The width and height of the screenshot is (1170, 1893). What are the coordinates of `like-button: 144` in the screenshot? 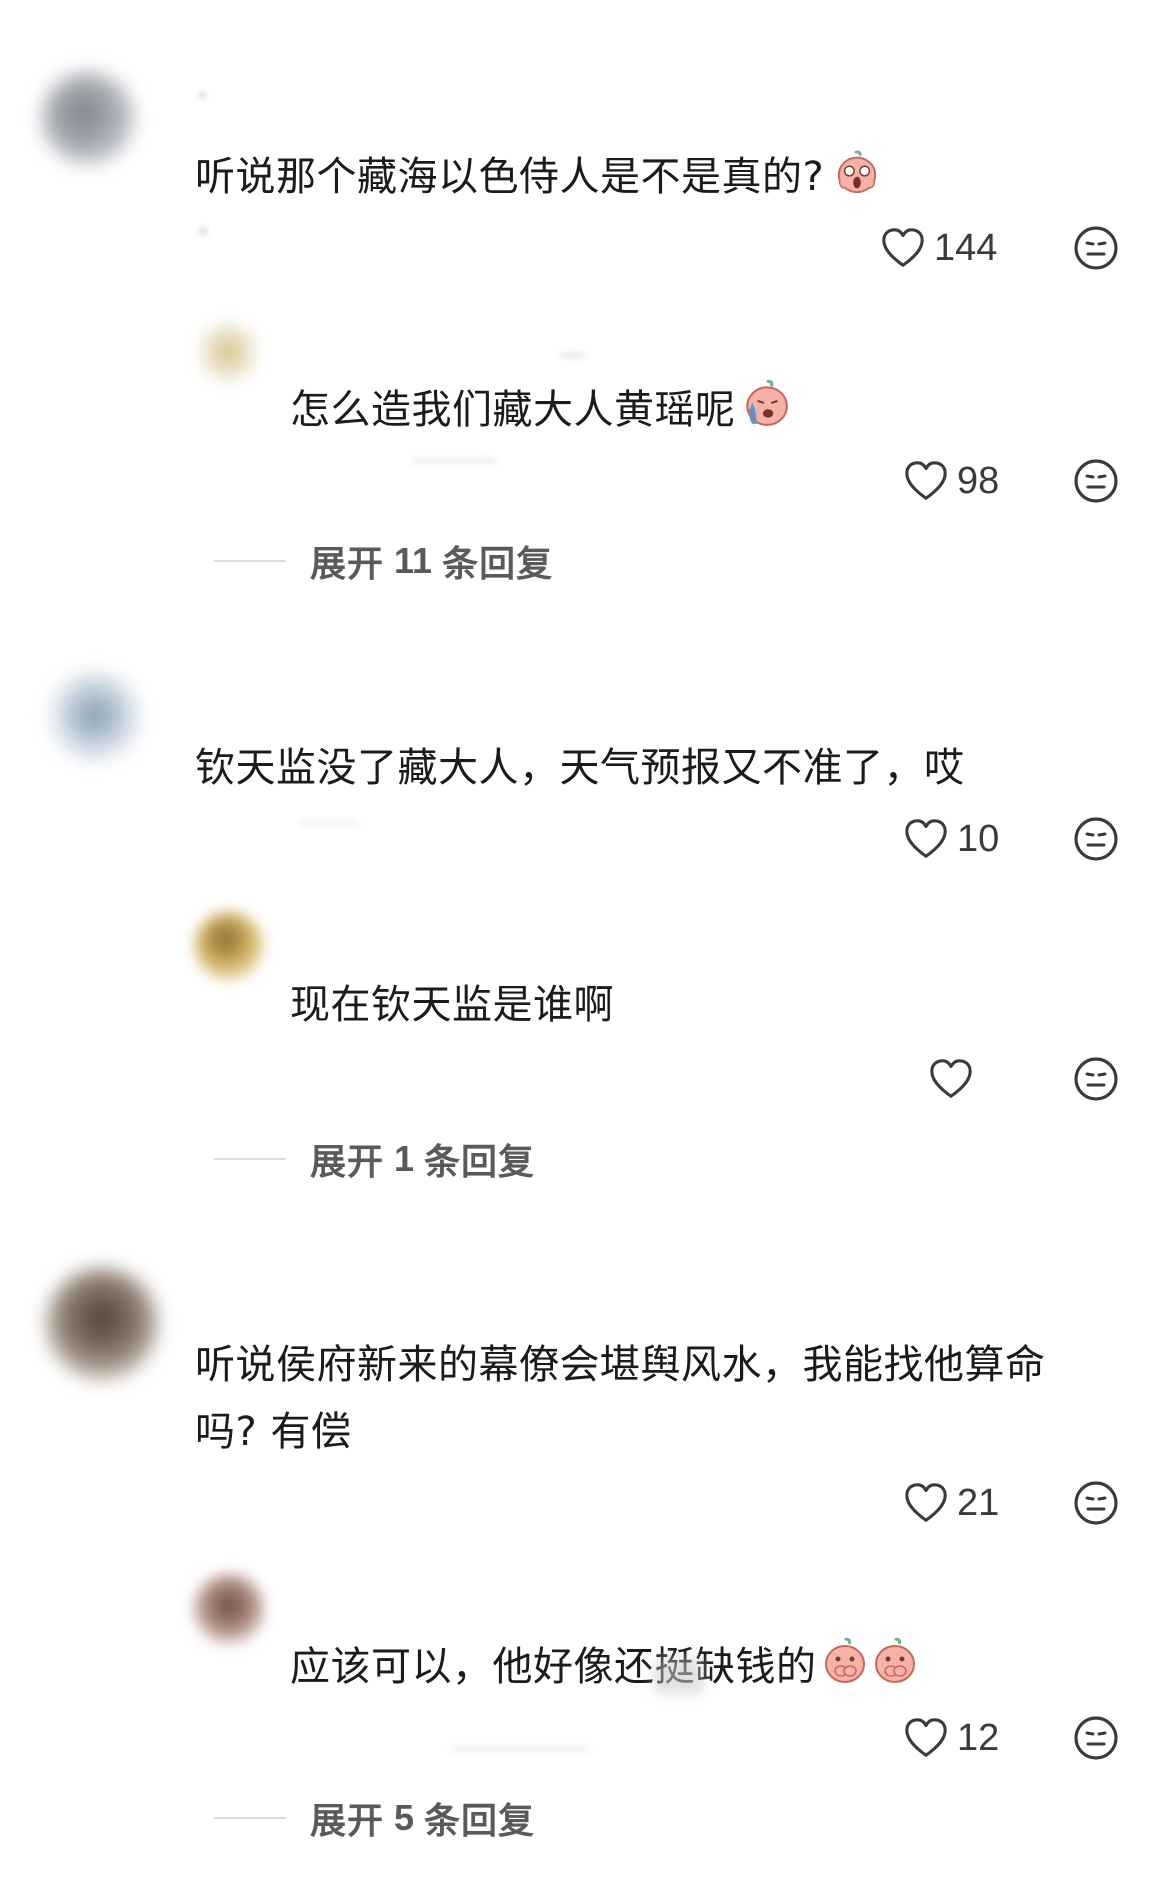 It's located at (938, 248).